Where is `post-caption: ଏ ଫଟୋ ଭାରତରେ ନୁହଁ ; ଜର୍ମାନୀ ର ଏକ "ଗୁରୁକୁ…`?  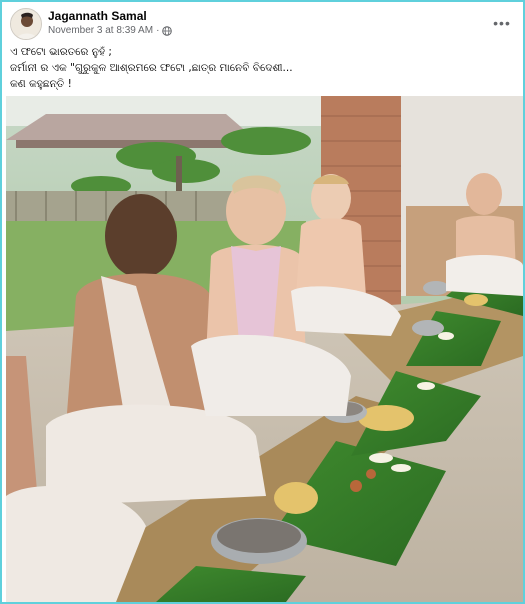
post-caption: ଏ ଫଟୋ ଭାରତରେ ନୁହଁ ; ଜର୍ମାନୀ ର ଏକ "ଗୁରୁକୁ… is located at coordinates (262, 68).